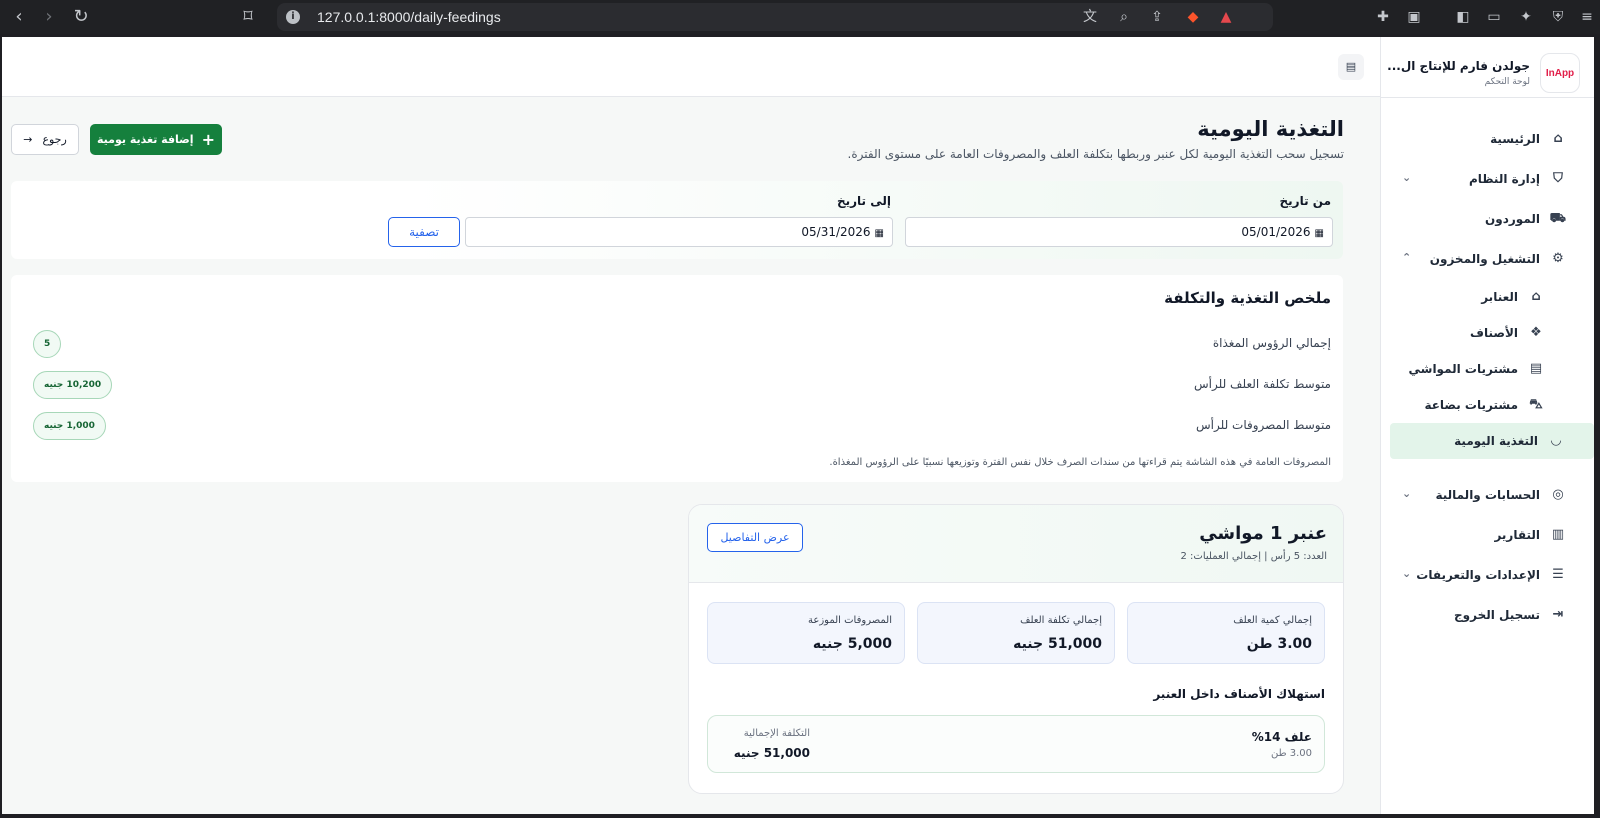 This screenshot has height=818, width=1600. I want to click on plus-icon: +, so click(208, 139).